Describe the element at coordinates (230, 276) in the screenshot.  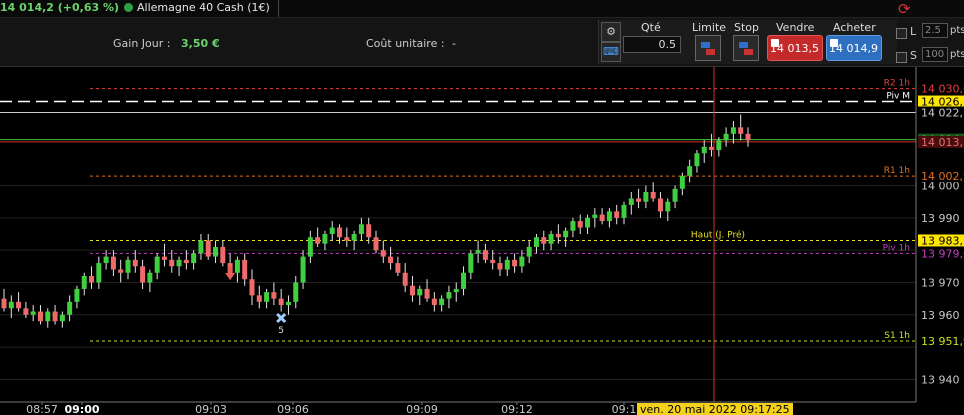
I see `sell-arrow-icon` at that location.